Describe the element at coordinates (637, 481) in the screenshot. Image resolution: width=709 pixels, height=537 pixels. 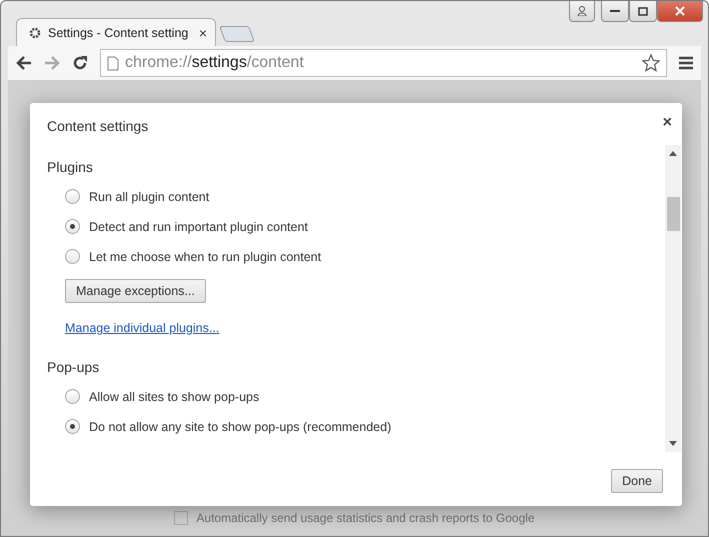
I see `done-button: Done` at that location.